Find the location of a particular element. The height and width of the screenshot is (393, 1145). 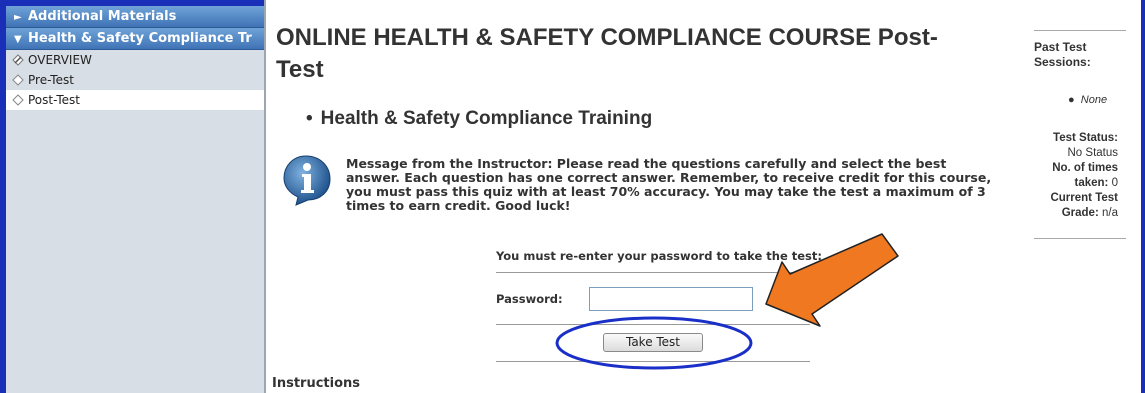

annotation-overlay is located at coordinates (727, 301).